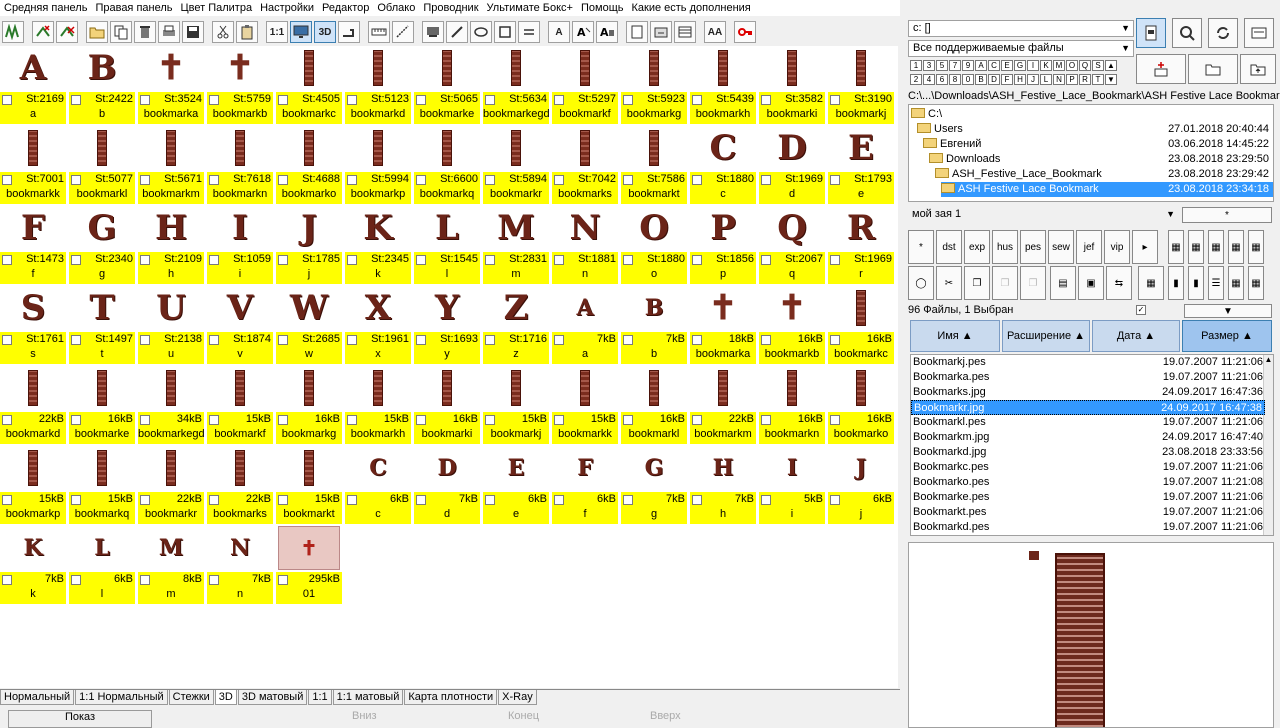  Describe the element at coordinates (1151, 283) in the screenshot. I see `print-file-icon: ▦` at that location.